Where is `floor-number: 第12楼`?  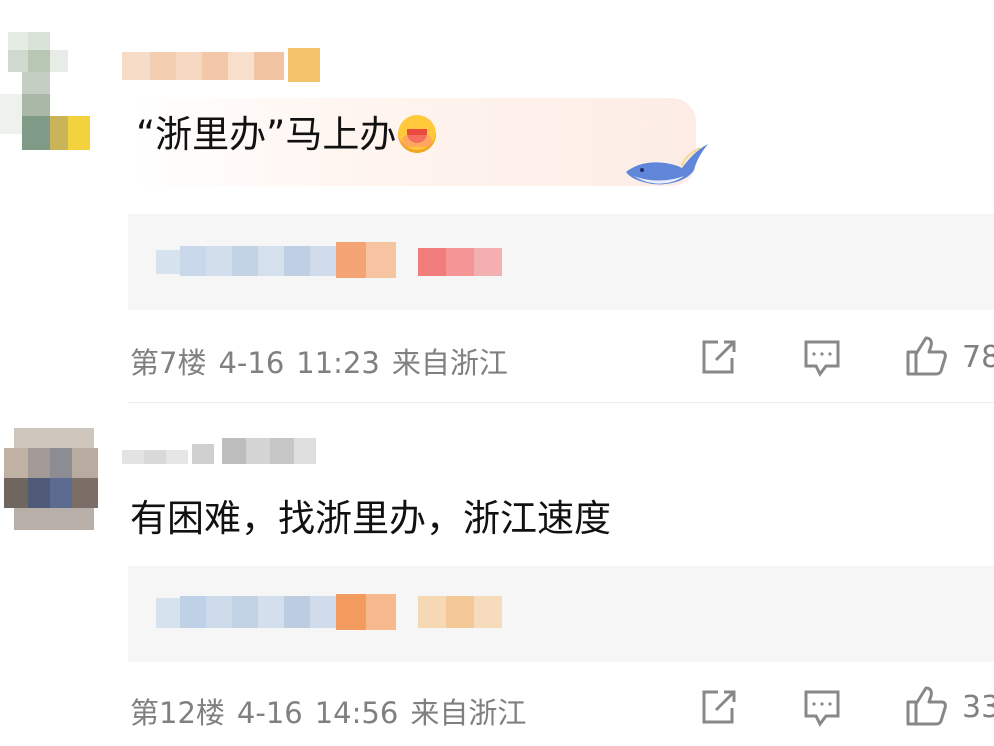 floor-number: 第12楼 is located at coordinates (177, 713).